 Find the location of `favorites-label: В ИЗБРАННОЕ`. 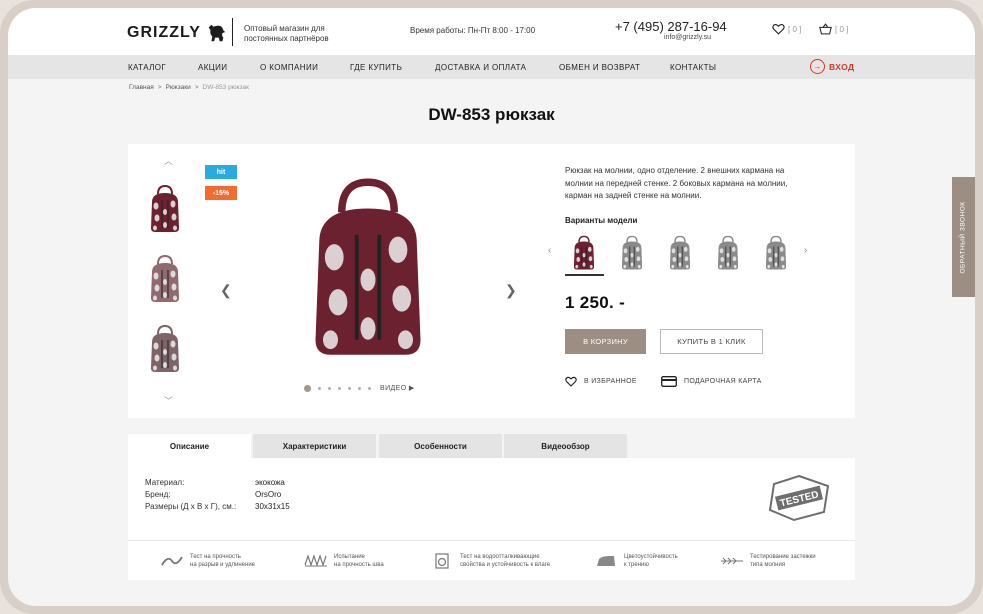

favorites-label: В ИЗБРАННОЕ is located at coordinates (610, 381).